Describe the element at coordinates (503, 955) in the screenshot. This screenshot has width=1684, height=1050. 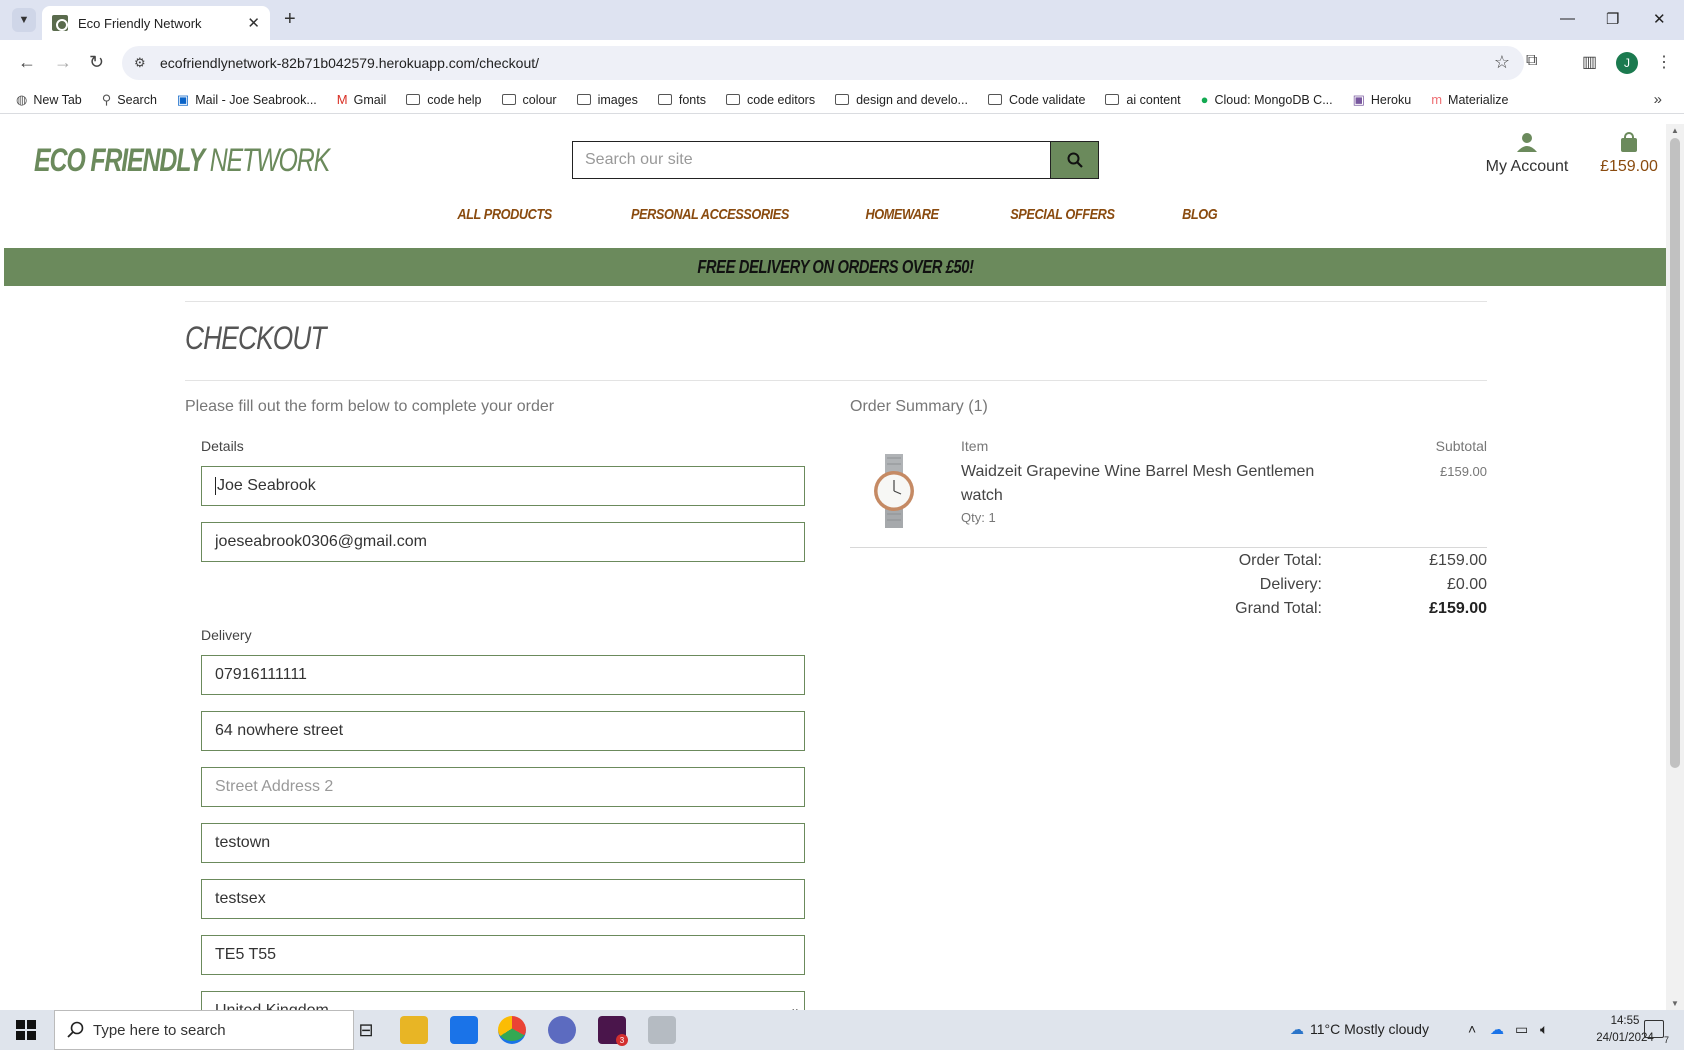
I see `postcode-field: TE5 T55` at that location.